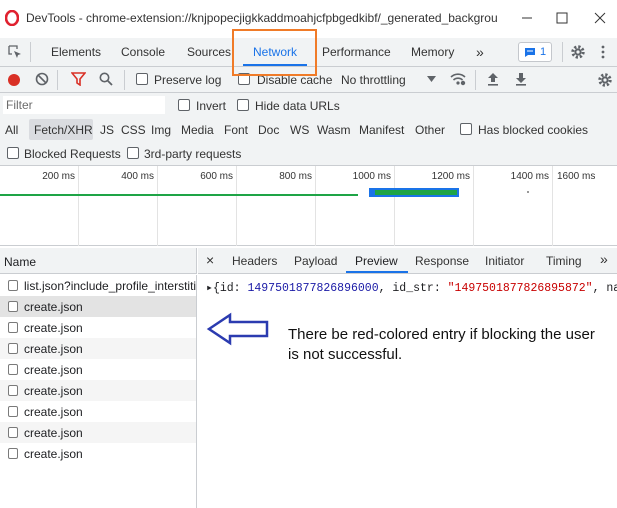 The width and height of the screenshot is (617, 508). What do you see at coordinates (376, 261) in the screenshot?
I see `tab-preview: Preview` at bounding box center [376, 261].